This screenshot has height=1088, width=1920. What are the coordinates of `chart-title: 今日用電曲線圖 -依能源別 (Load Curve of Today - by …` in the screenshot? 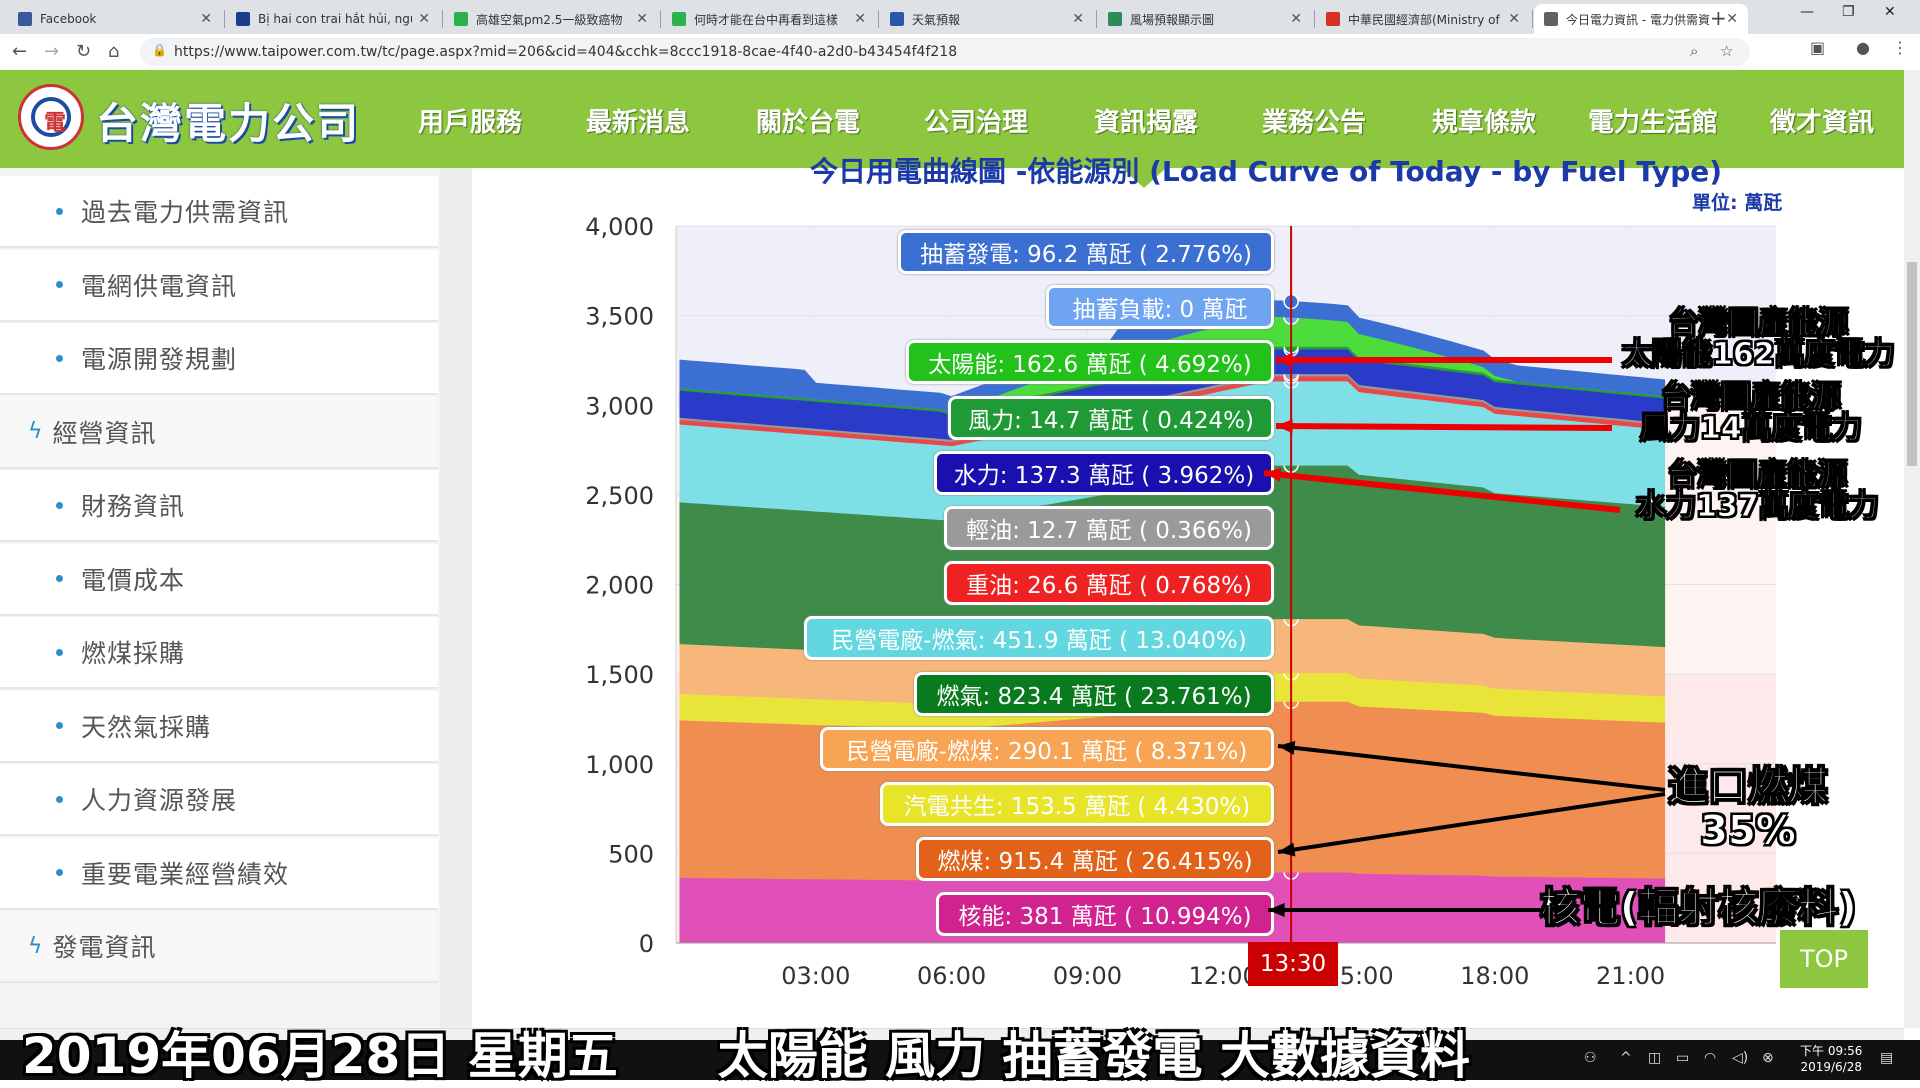 It's located at (1266, 171).